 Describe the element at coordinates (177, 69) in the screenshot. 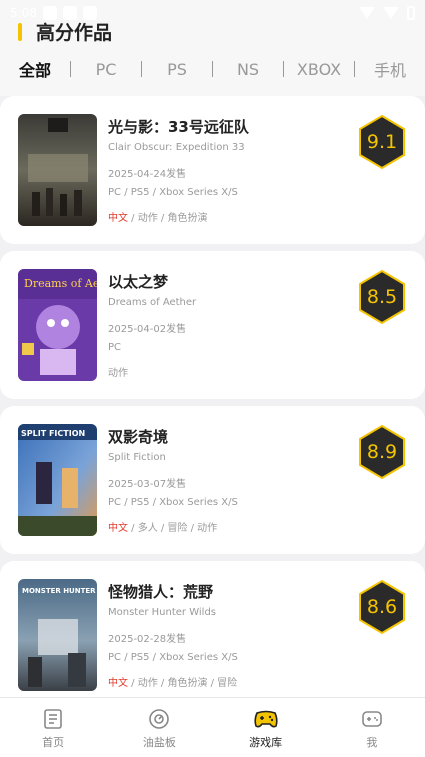

I see `tab-ps: PS` at that location.